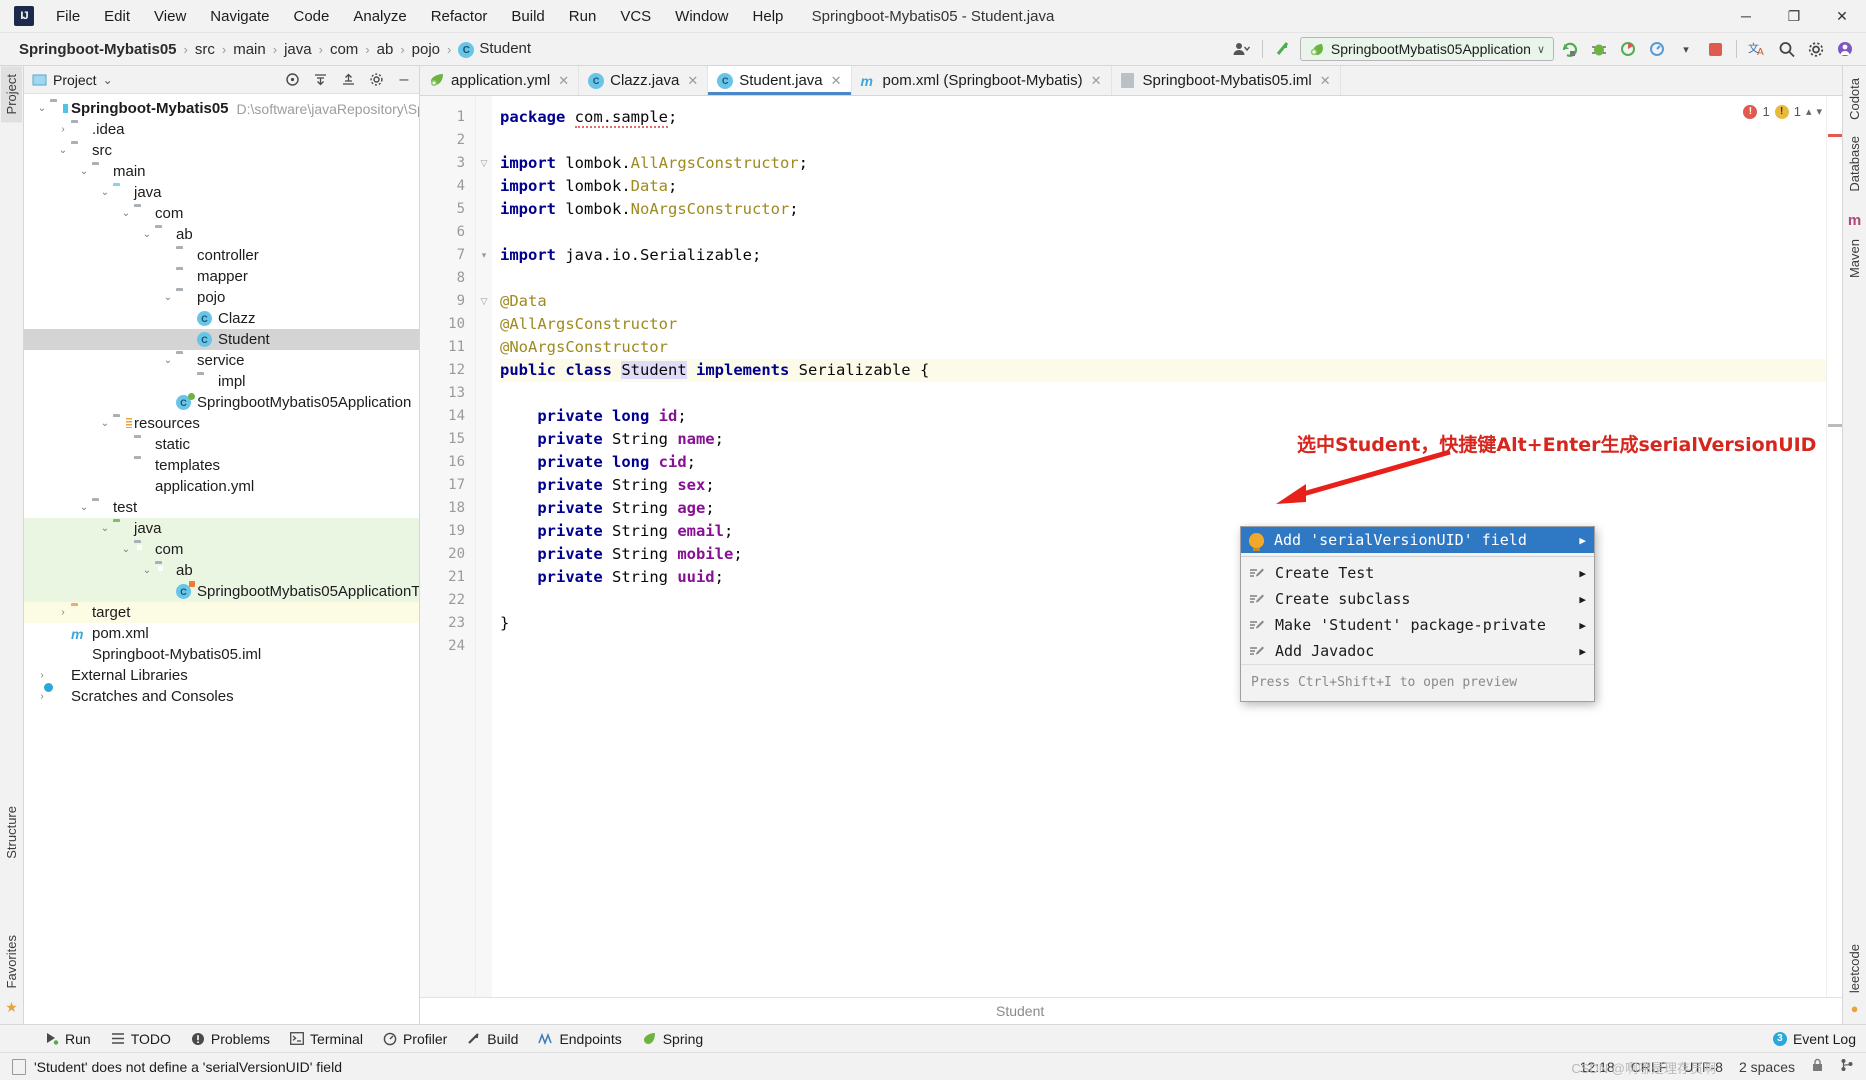  What do you see at coordinates (221, 402) in the screenshot?
I see `tree-node-springbootmybatis05application: C SpringbootMybatis05Application` at bounding box center [221, 402].